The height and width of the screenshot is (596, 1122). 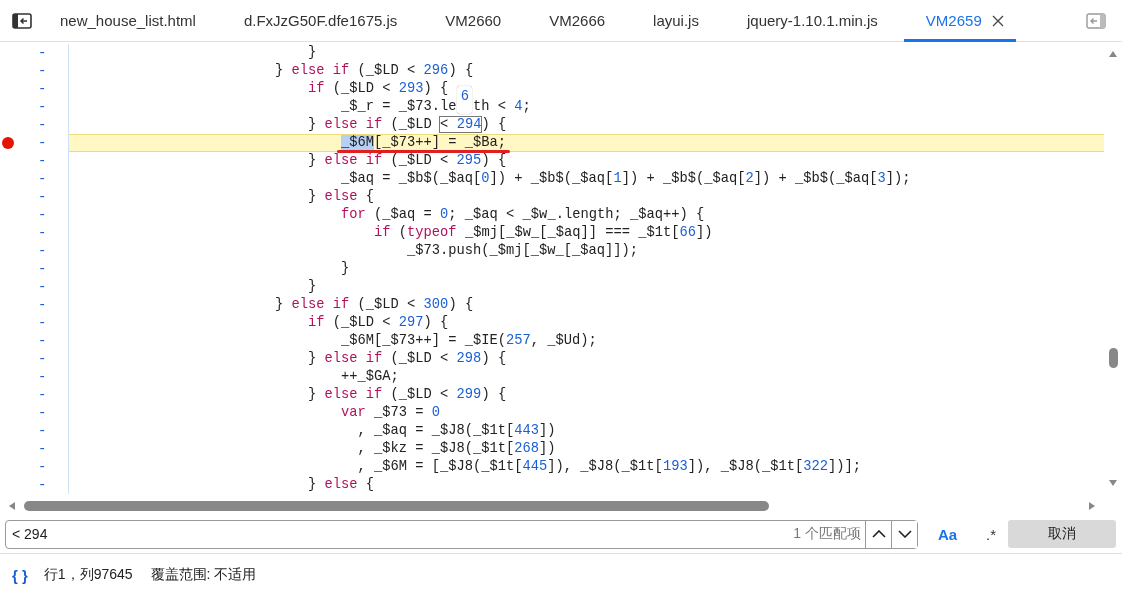 What do you see at coordinates (407, 125) in the screenshot?
I see `code-line: } else if (_$LD < 294) {` at bounding box center [407, 125].